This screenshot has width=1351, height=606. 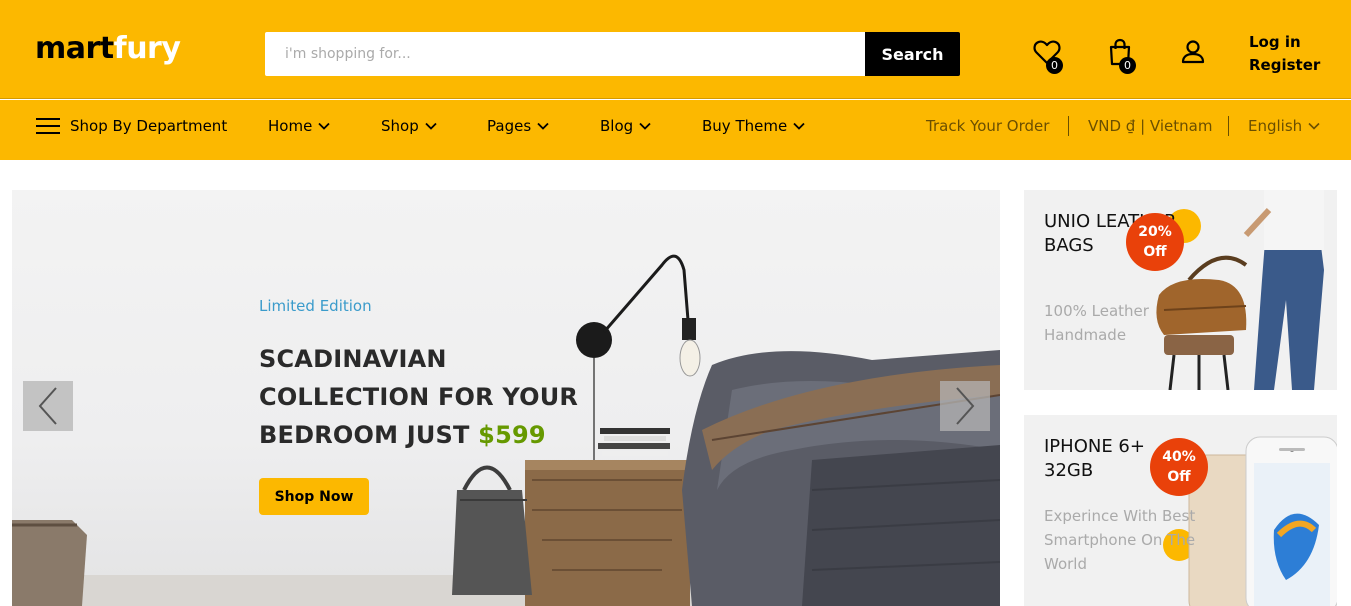 I want to click on cart-button: 0, so click(x=1123, y=55).